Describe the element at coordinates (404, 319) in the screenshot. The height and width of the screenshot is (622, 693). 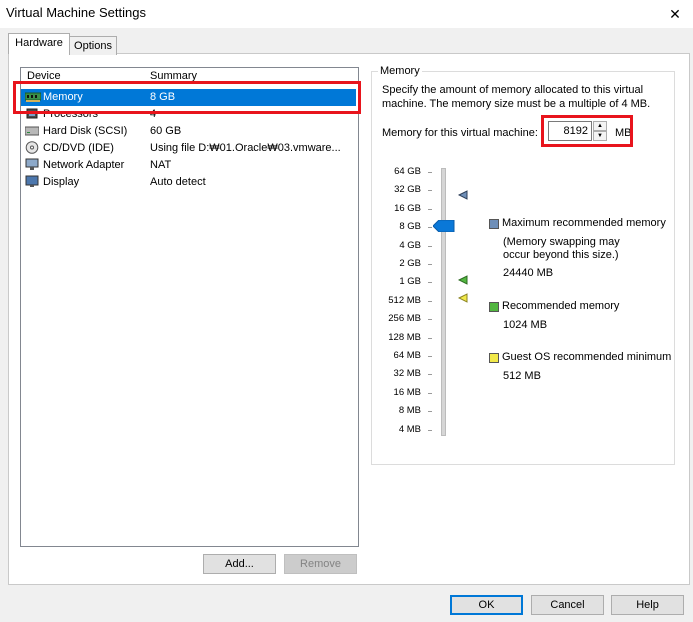
I see `slider-tick-label: 256 MB` at that location.